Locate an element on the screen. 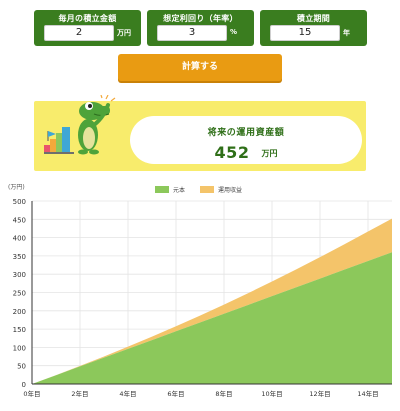 This screenshot has height=411, width=400. x-tick-label: 10年目 is located at coordinates (271, 393).